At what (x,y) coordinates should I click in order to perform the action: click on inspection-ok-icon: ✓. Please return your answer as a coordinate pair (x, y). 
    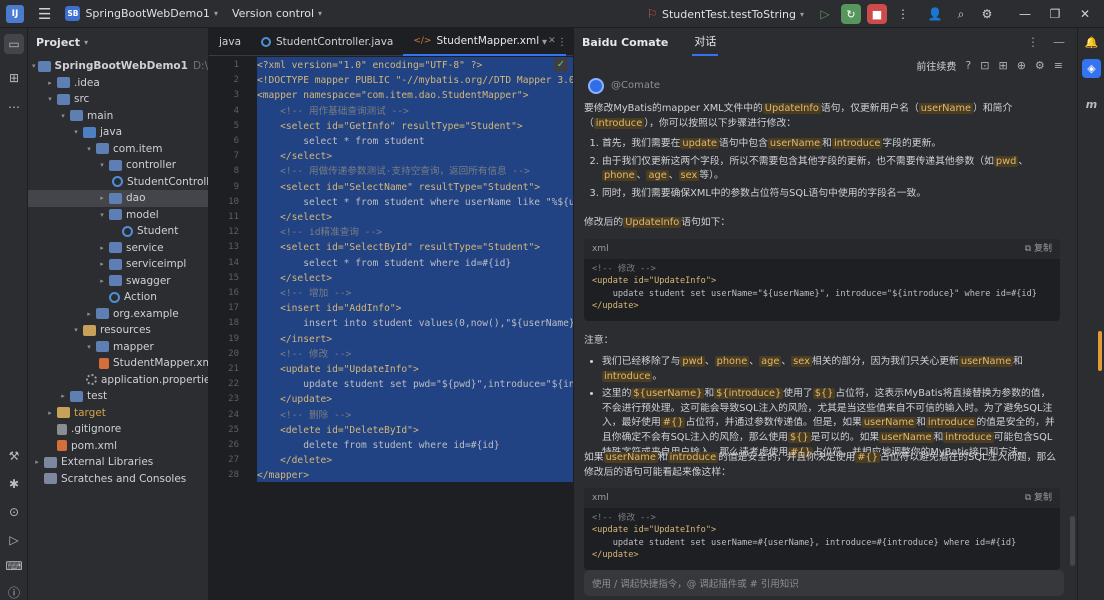
    Looking at the image, I should click on (561, 65).